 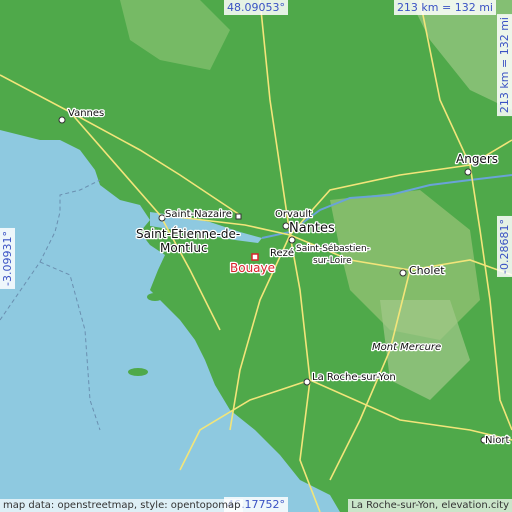 I want to click on label-bouaye: Bouaye, so click(x=252, y=268).